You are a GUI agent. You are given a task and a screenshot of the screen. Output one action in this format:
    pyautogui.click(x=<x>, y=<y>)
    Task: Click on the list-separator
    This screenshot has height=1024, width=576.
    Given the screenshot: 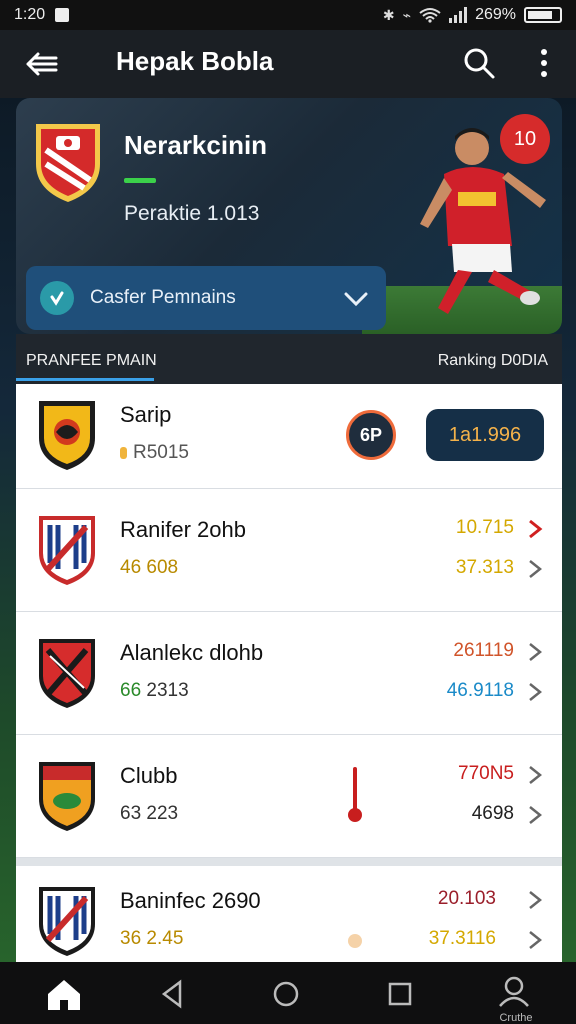 What is the action you would take?
    pyautogui.click(x=289, y=862)
    